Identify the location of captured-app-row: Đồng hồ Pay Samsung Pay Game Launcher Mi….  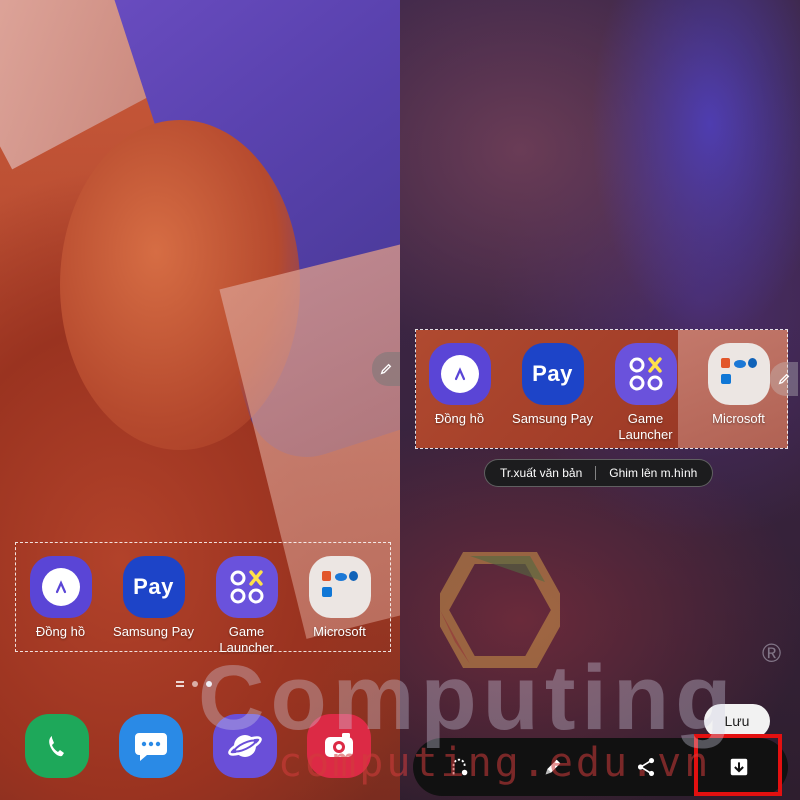
(599, 393).